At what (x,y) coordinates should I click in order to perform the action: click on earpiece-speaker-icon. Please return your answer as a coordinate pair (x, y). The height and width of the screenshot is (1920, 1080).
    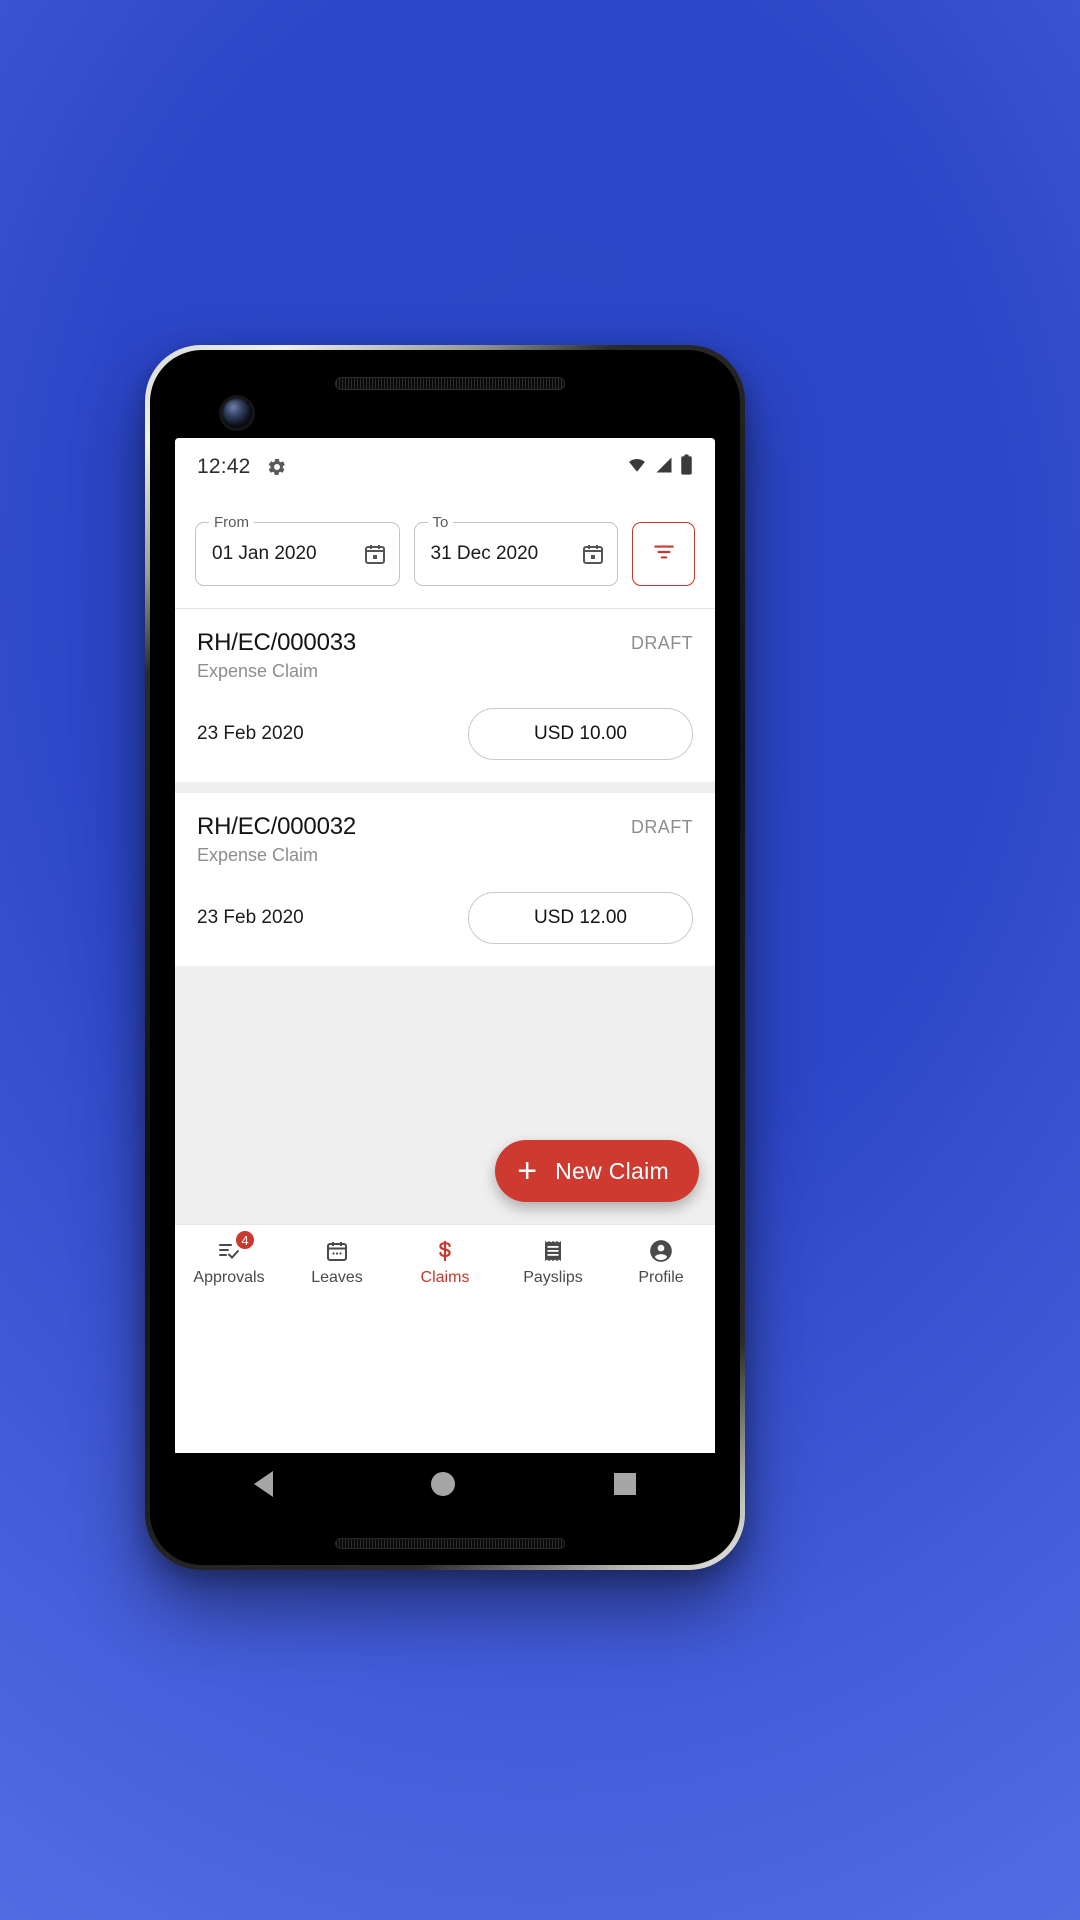
    Looking at the image, I should click on (450, 383).